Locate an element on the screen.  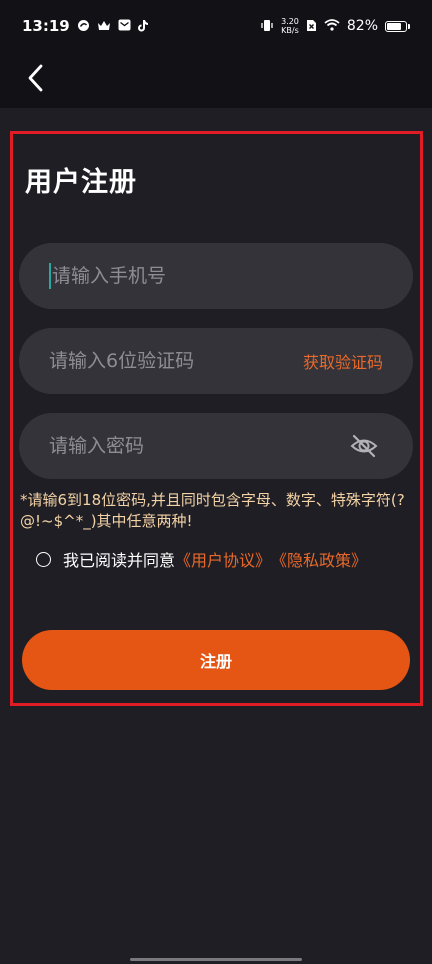
password-input is located at coordinates (199, 446).